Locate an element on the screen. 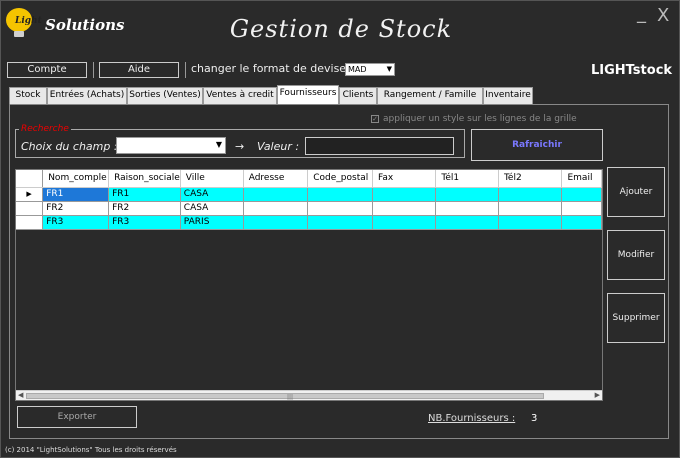 This screenshot has height=458, width=680. scroll-left-icon: ◀ is located at coordinates (20, 395).